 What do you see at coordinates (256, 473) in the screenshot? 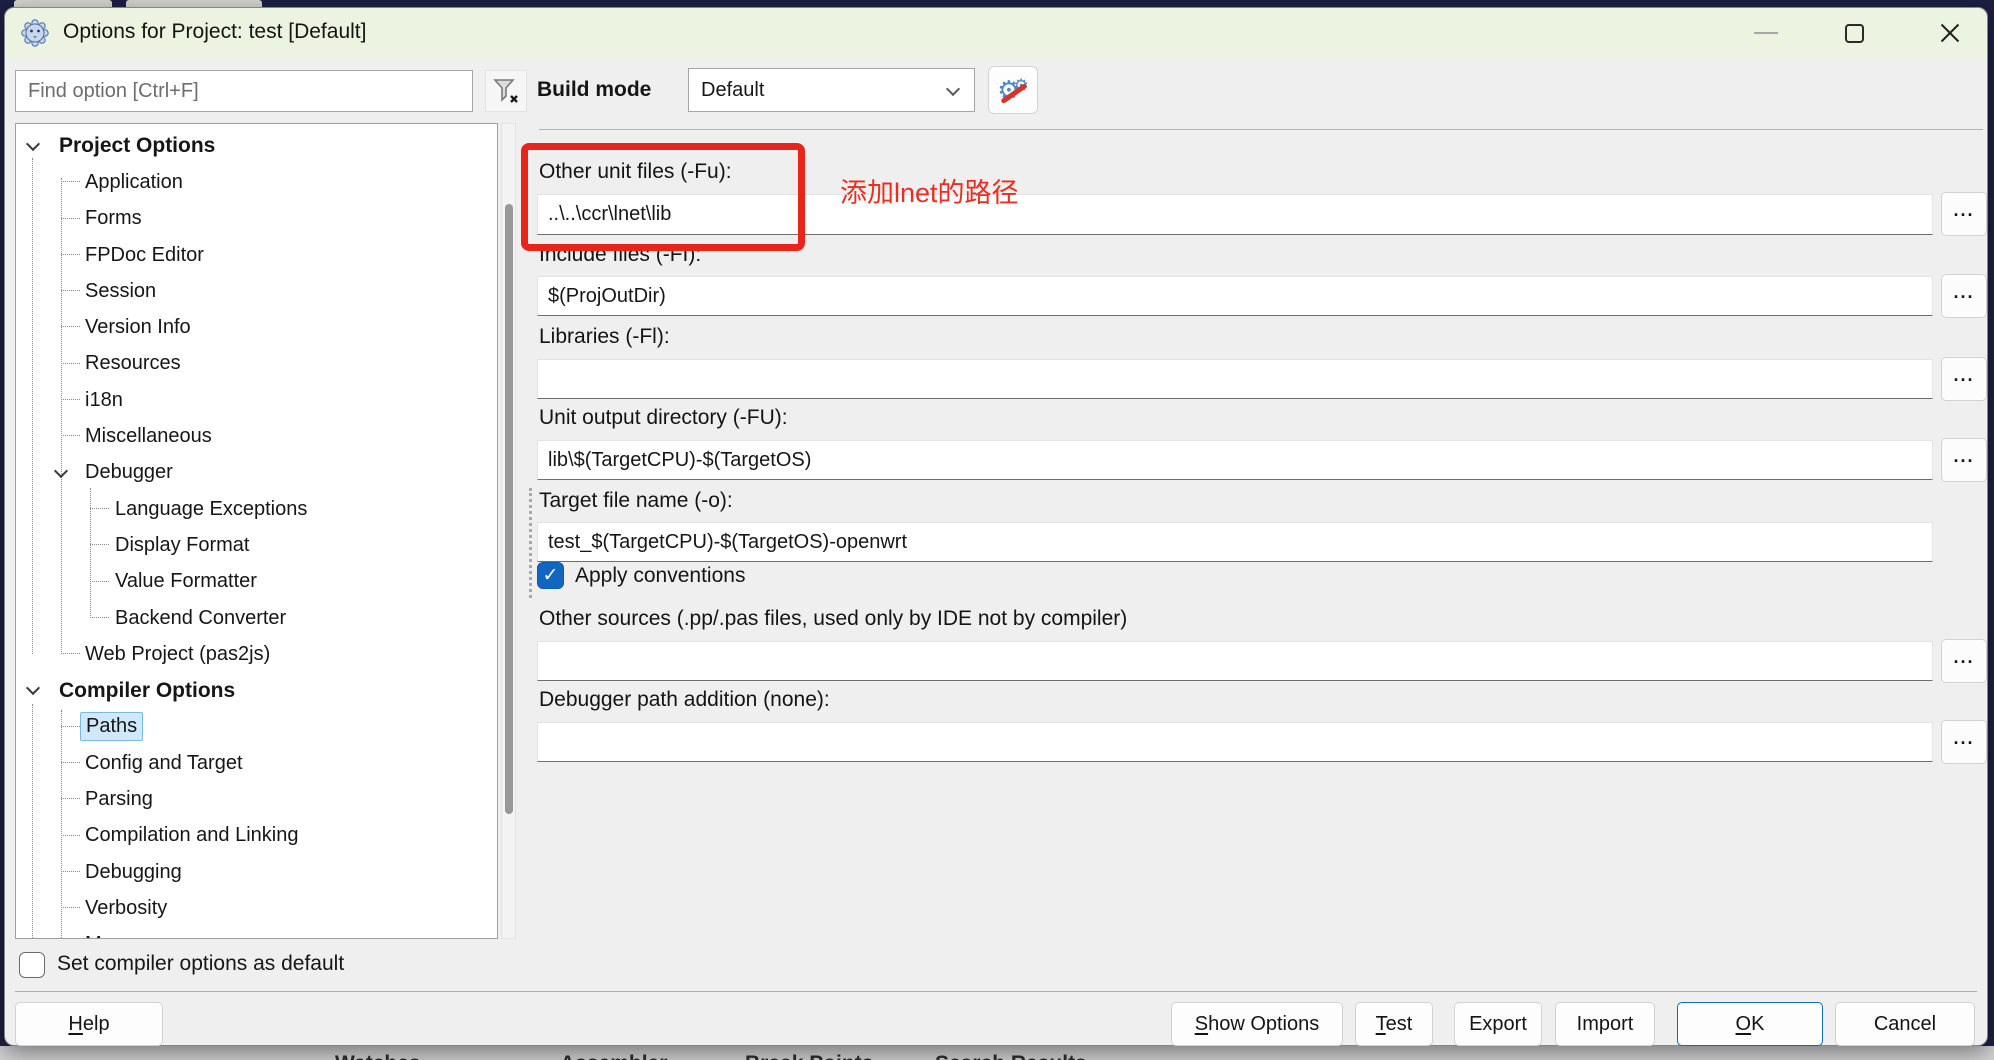
I see `tree-item-debugger: Debugger` at bounding box center [256, 473].